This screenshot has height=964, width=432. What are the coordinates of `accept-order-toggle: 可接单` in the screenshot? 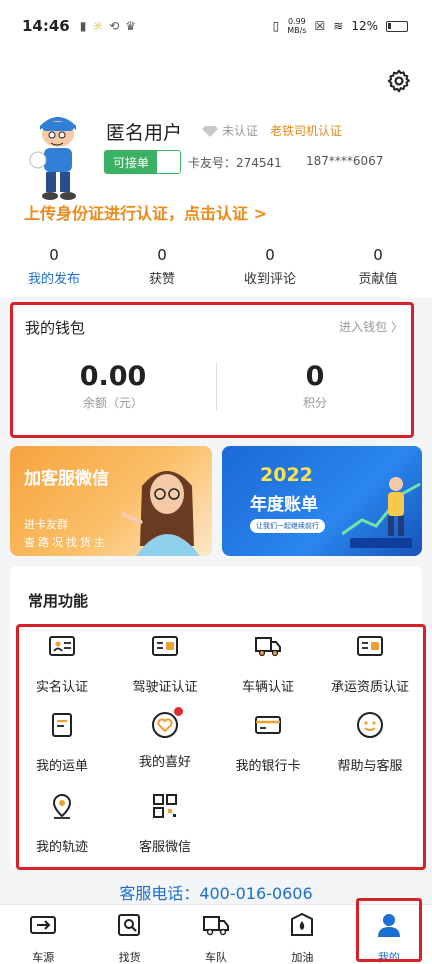 It's located at (142, 162).